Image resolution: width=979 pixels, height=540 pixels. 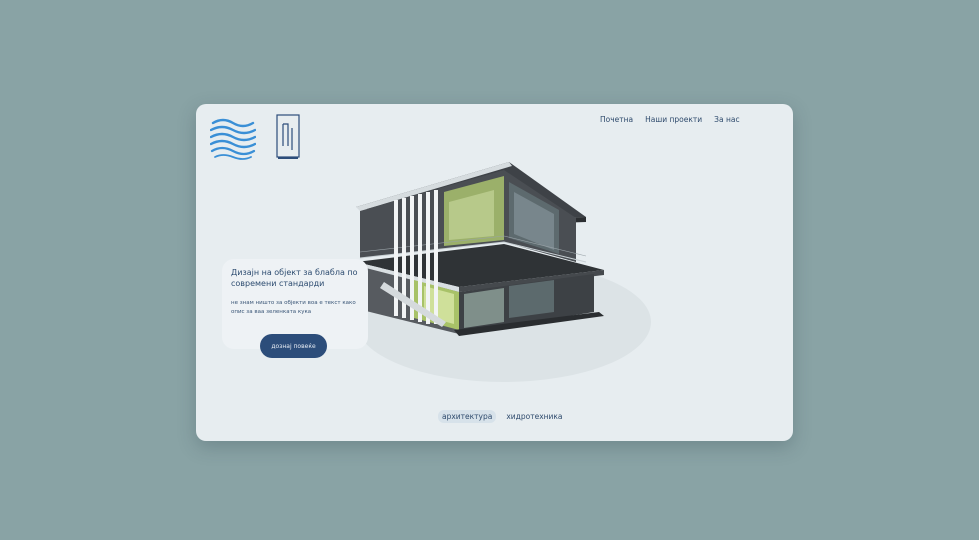 I want to click on nav-item-home: Почетна, so click(x=616, y=119).